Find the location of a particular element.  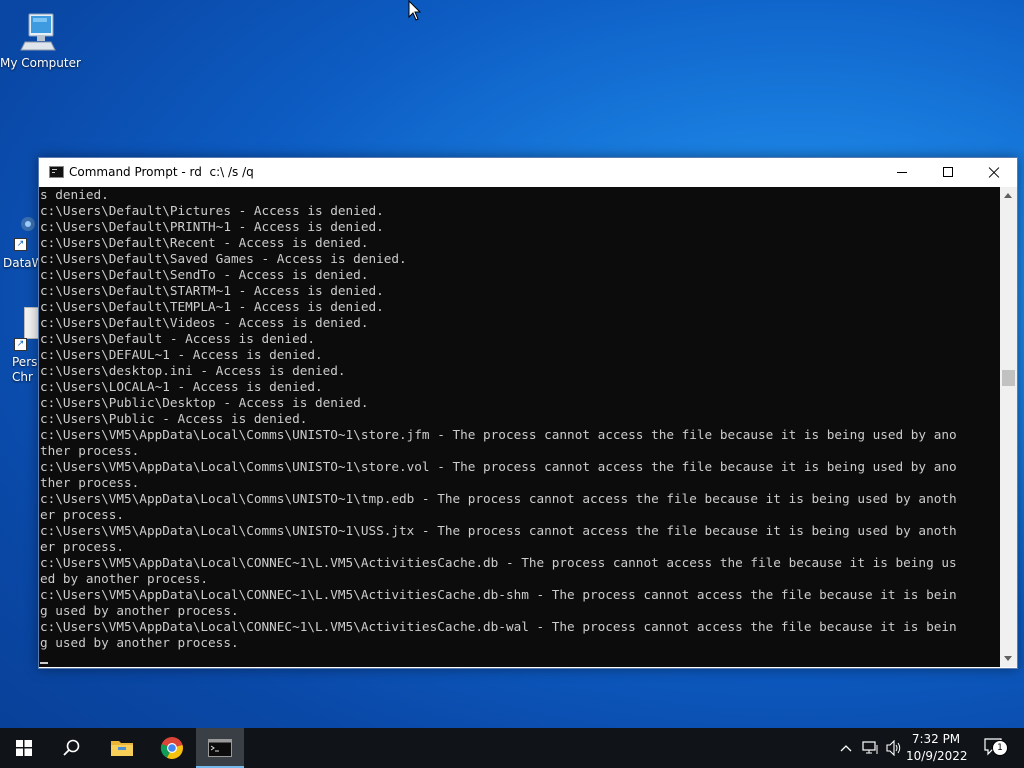

taskbar-file-explorer is located at coordinates (122, 748).